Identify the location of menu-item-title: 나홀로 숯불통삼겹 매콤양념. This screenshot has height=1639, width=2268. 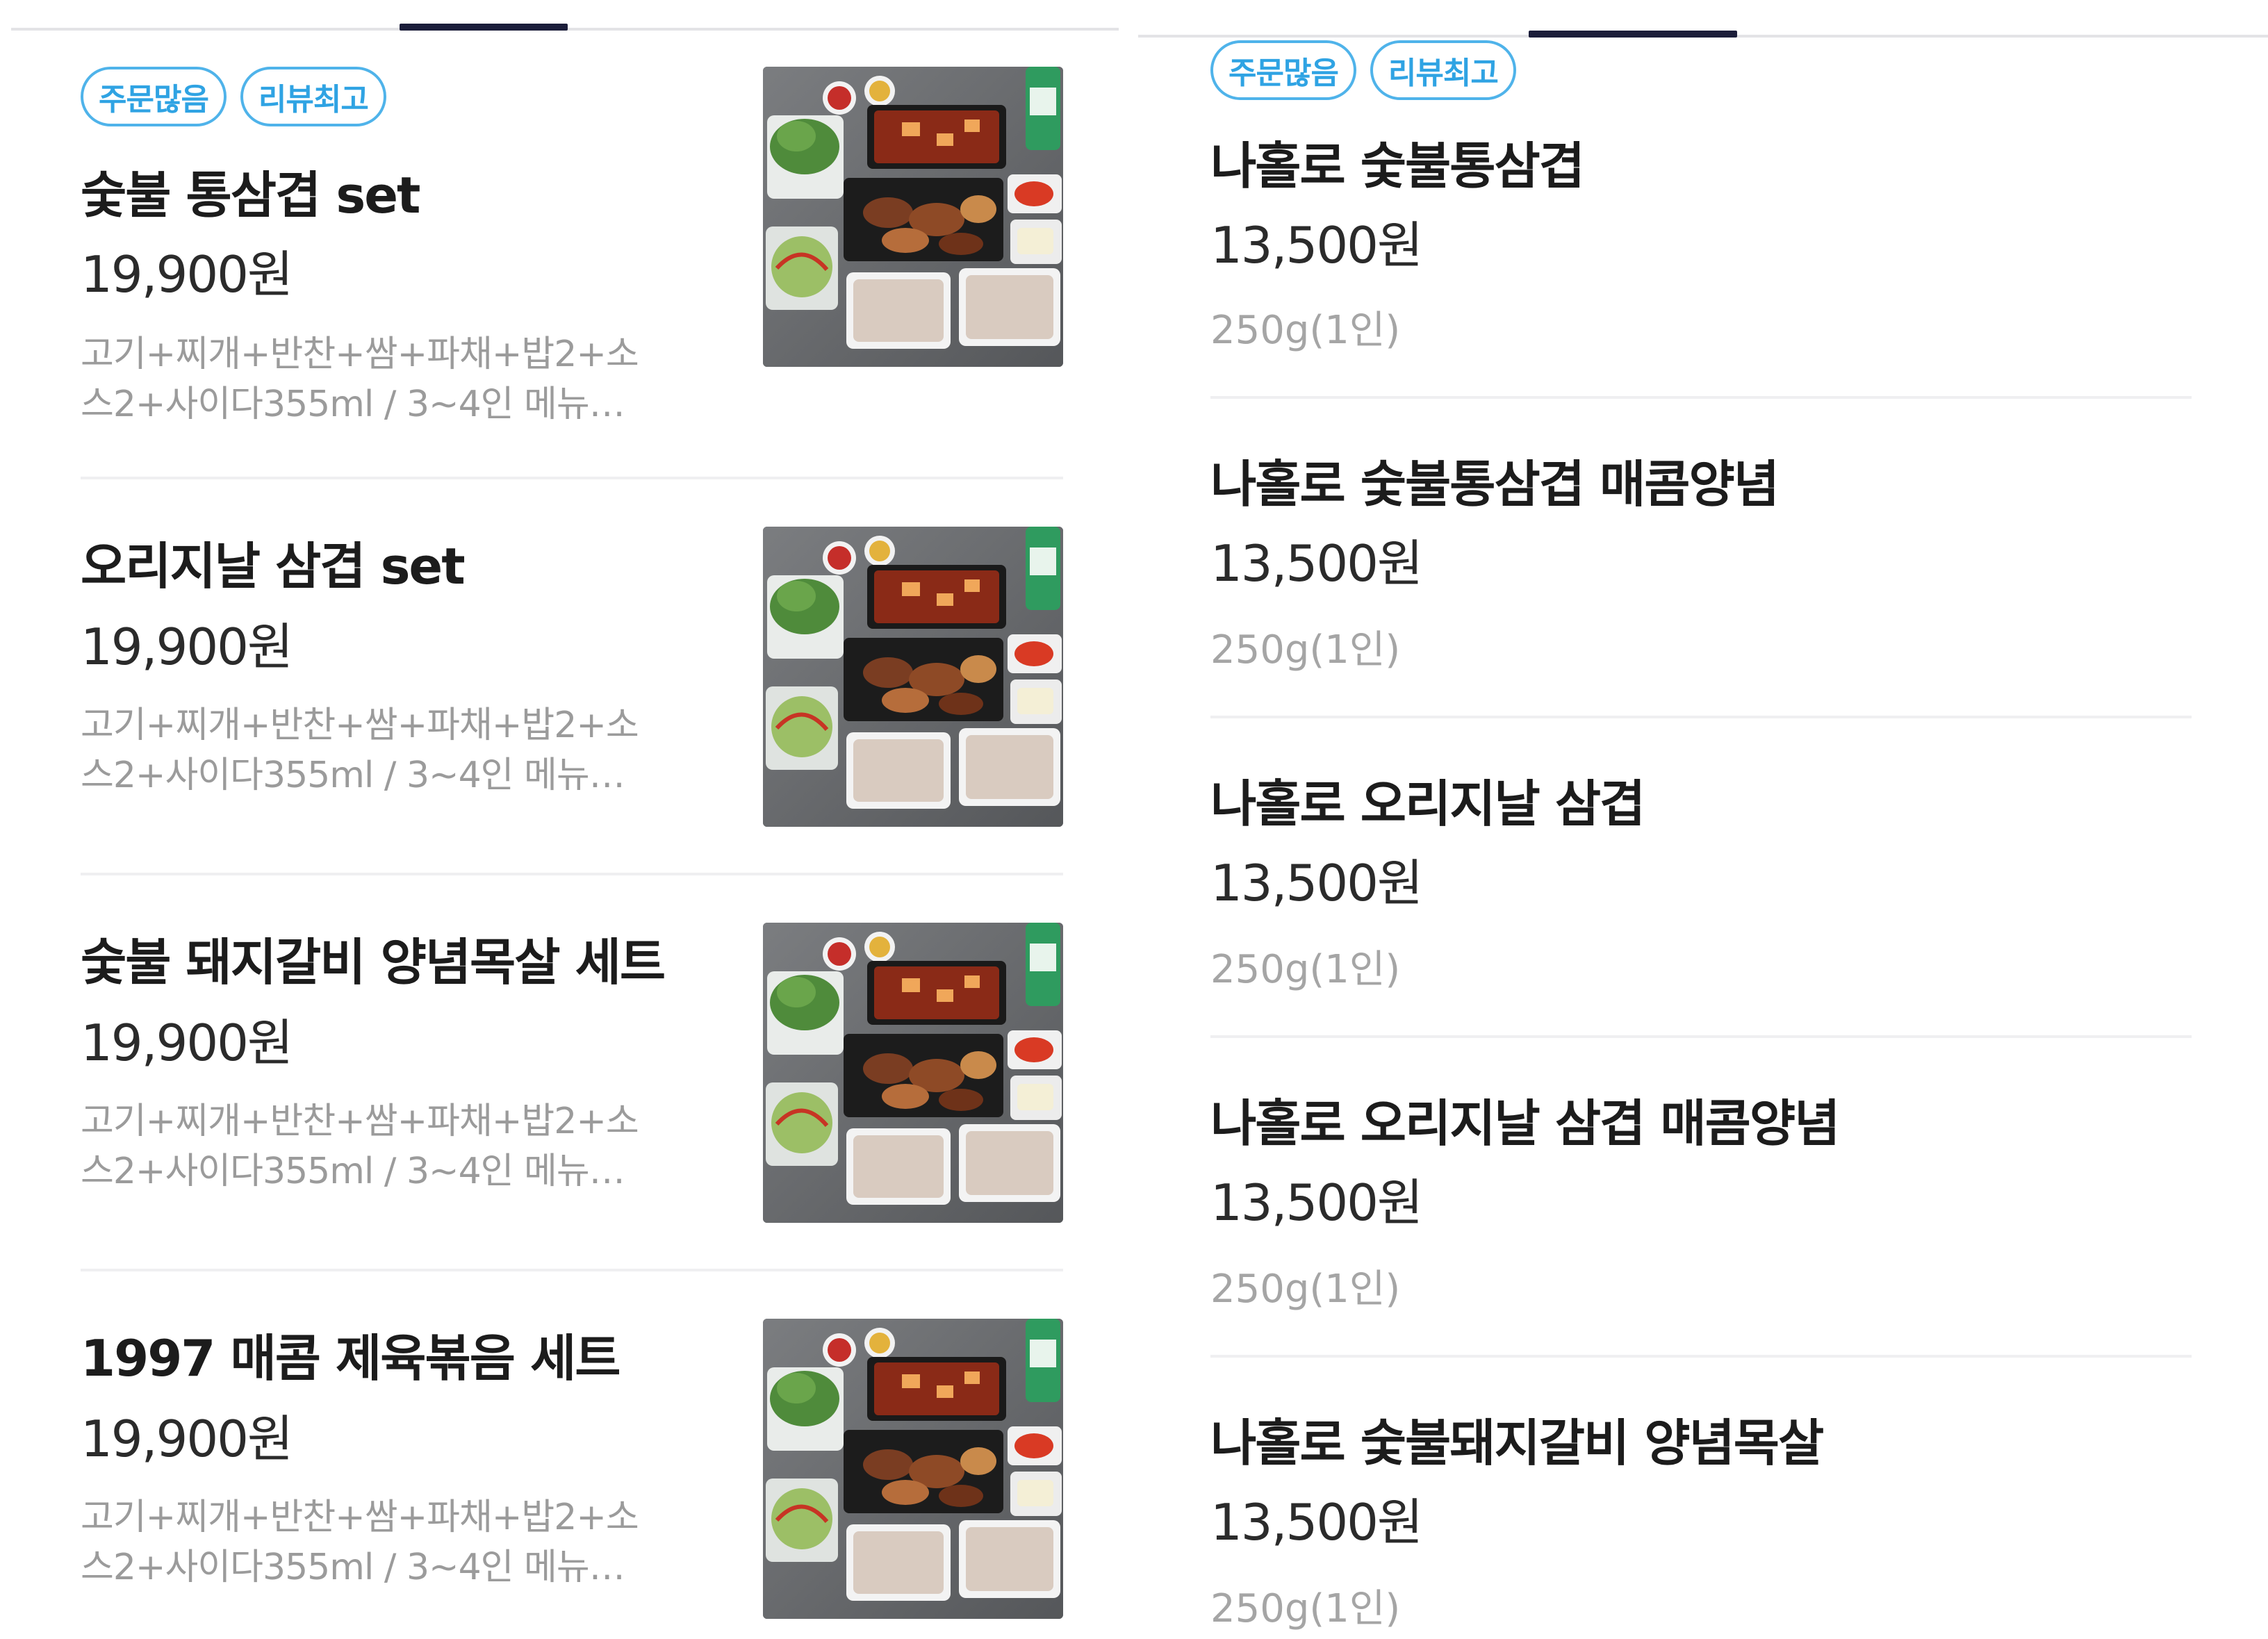
(1495, 484).